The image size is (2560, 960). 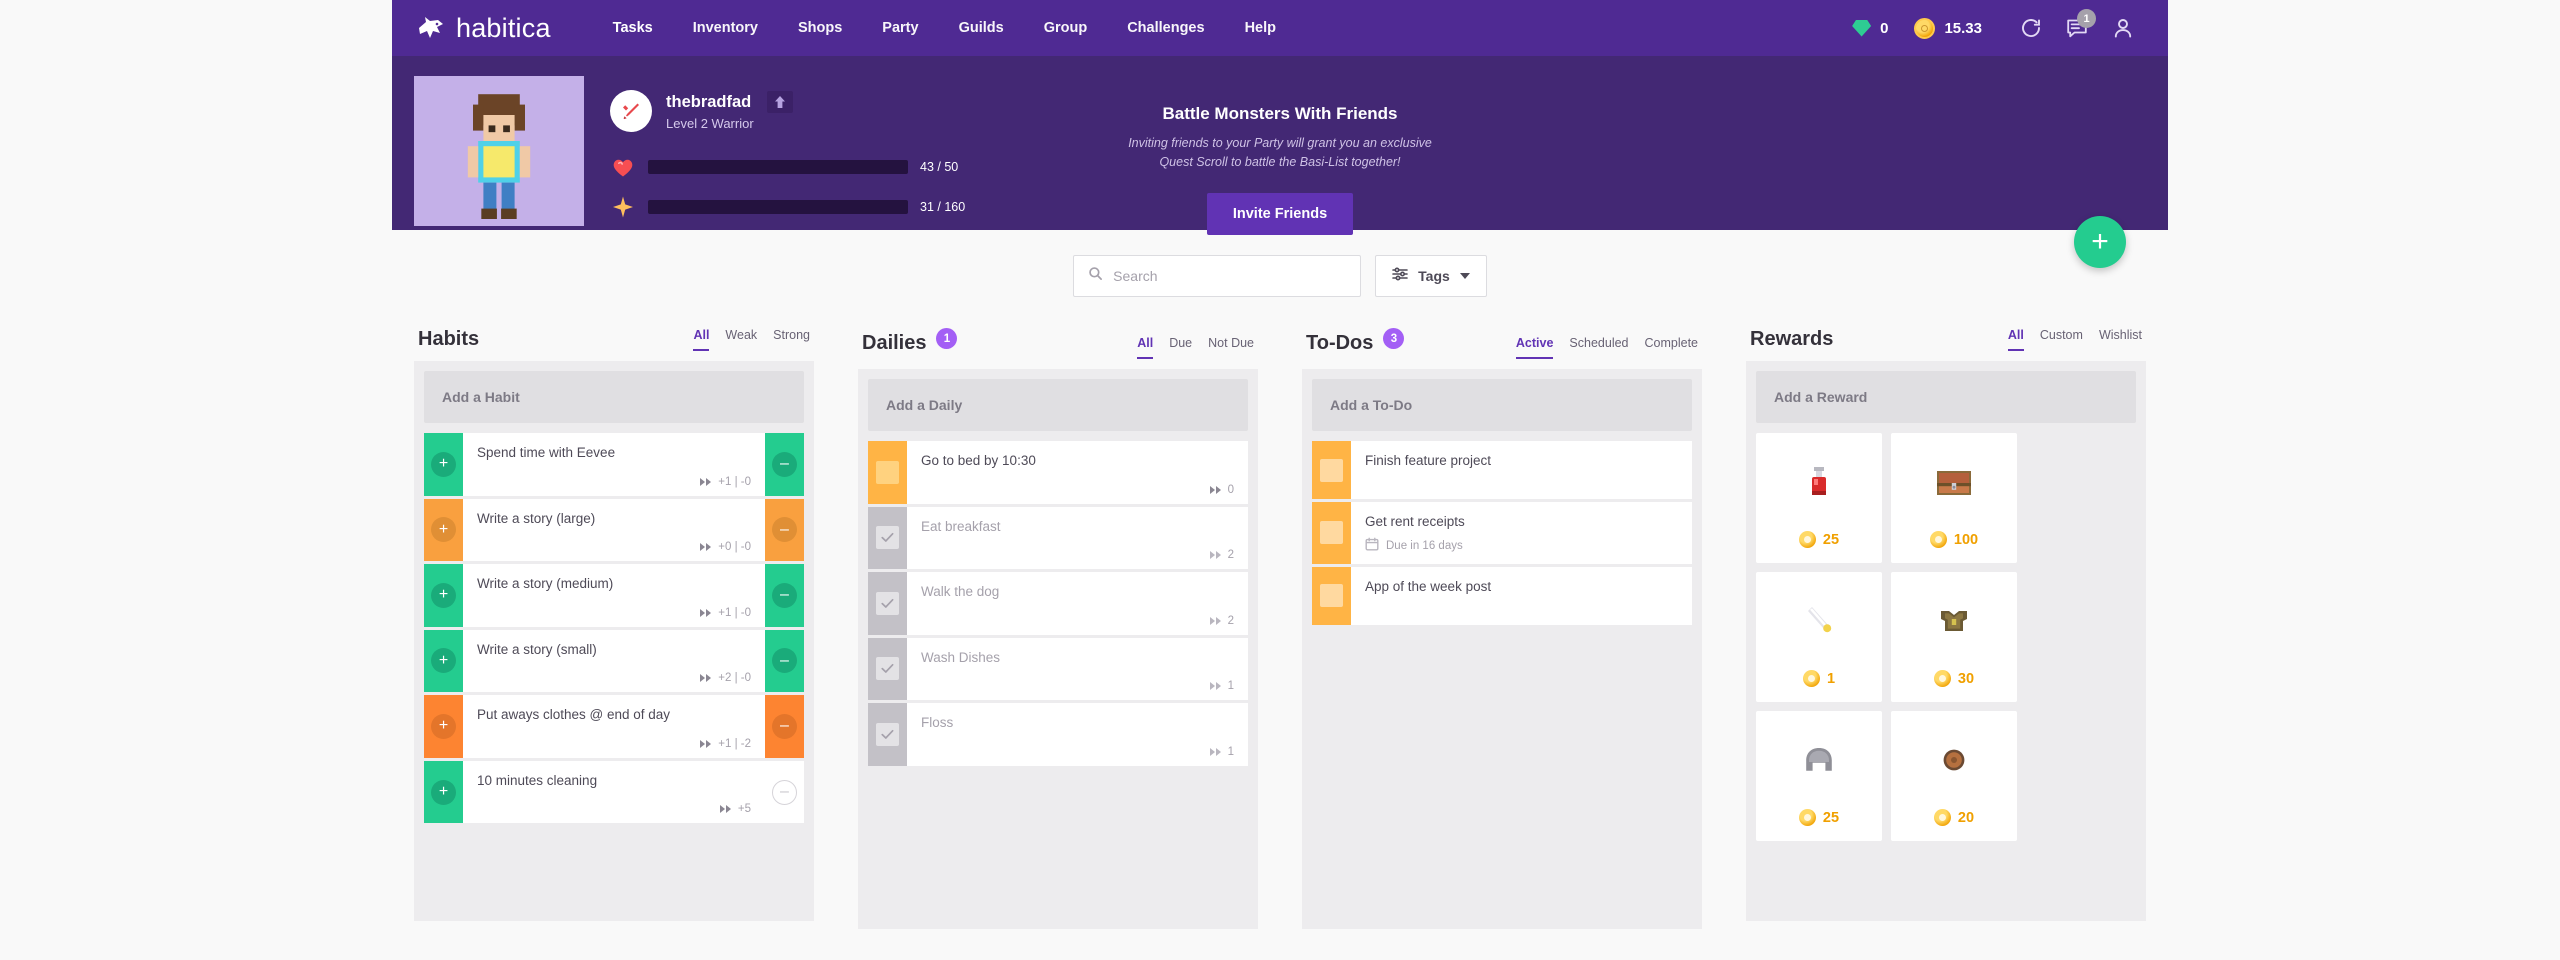 I want to click on reward-card-weapon: 1, so click(x=1819, y=637).